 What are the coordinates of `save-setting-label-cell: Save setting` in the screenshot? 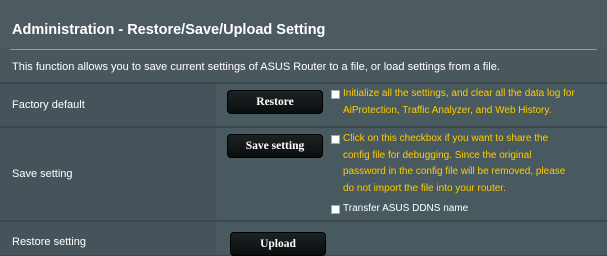 It's located at (108, 174).